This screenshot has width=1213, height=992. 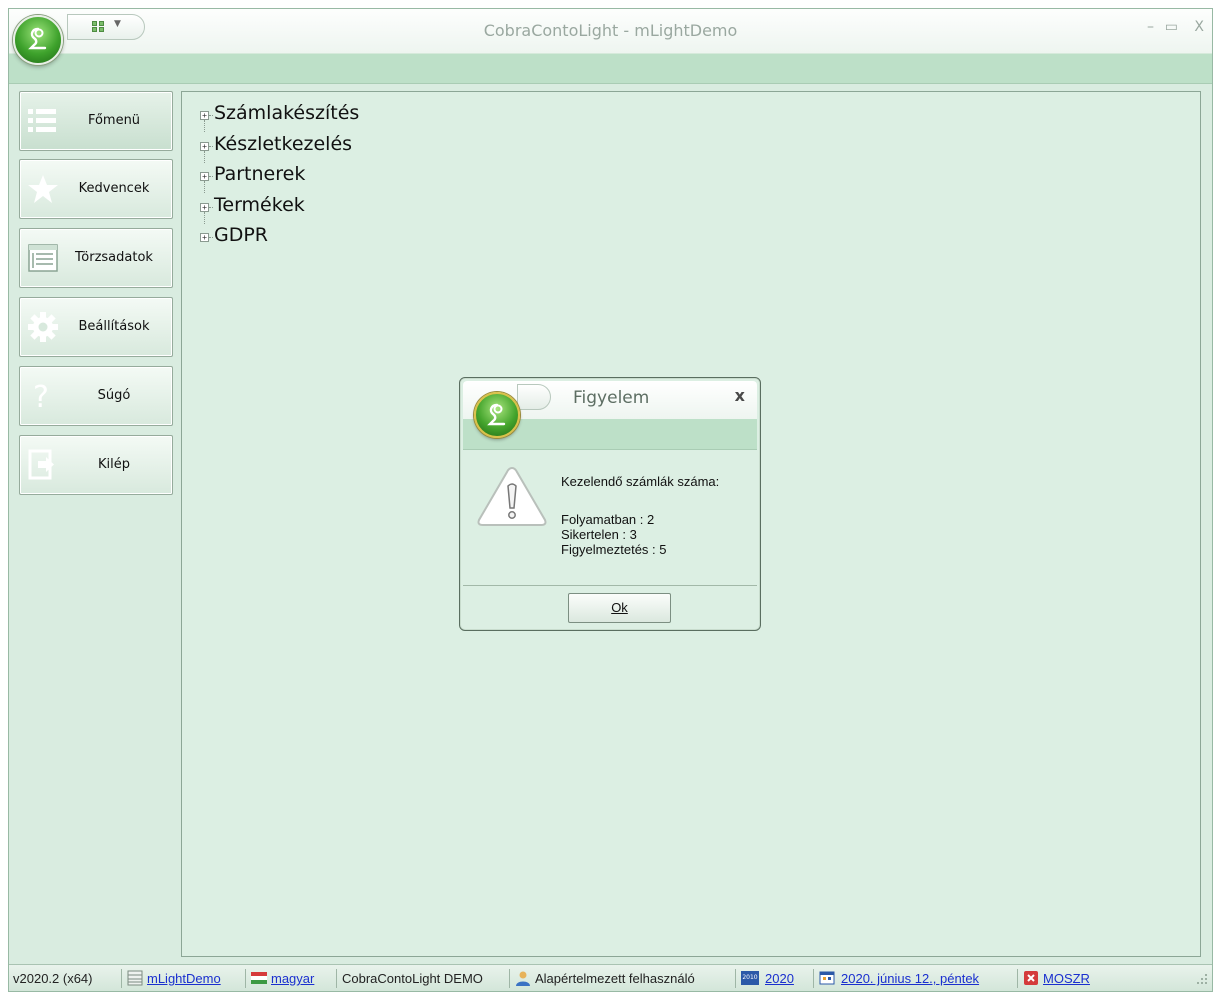 I want to click on resize-grip-icon, so click(x=1202, y=979).